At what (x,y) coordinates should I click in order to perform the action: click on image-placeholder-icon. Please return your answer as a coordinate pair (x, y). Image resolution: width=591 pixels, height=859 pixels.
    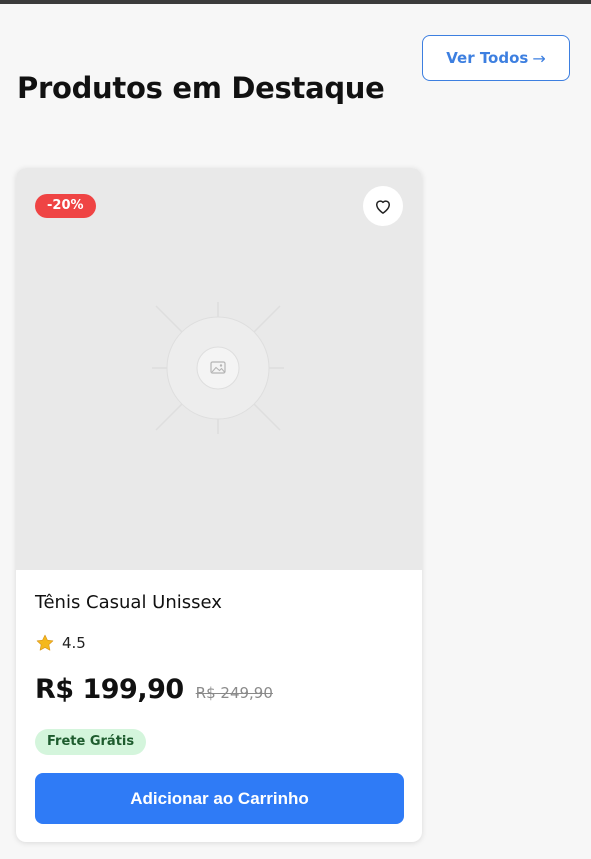
    Looking at the image, I should click on (218, 368).